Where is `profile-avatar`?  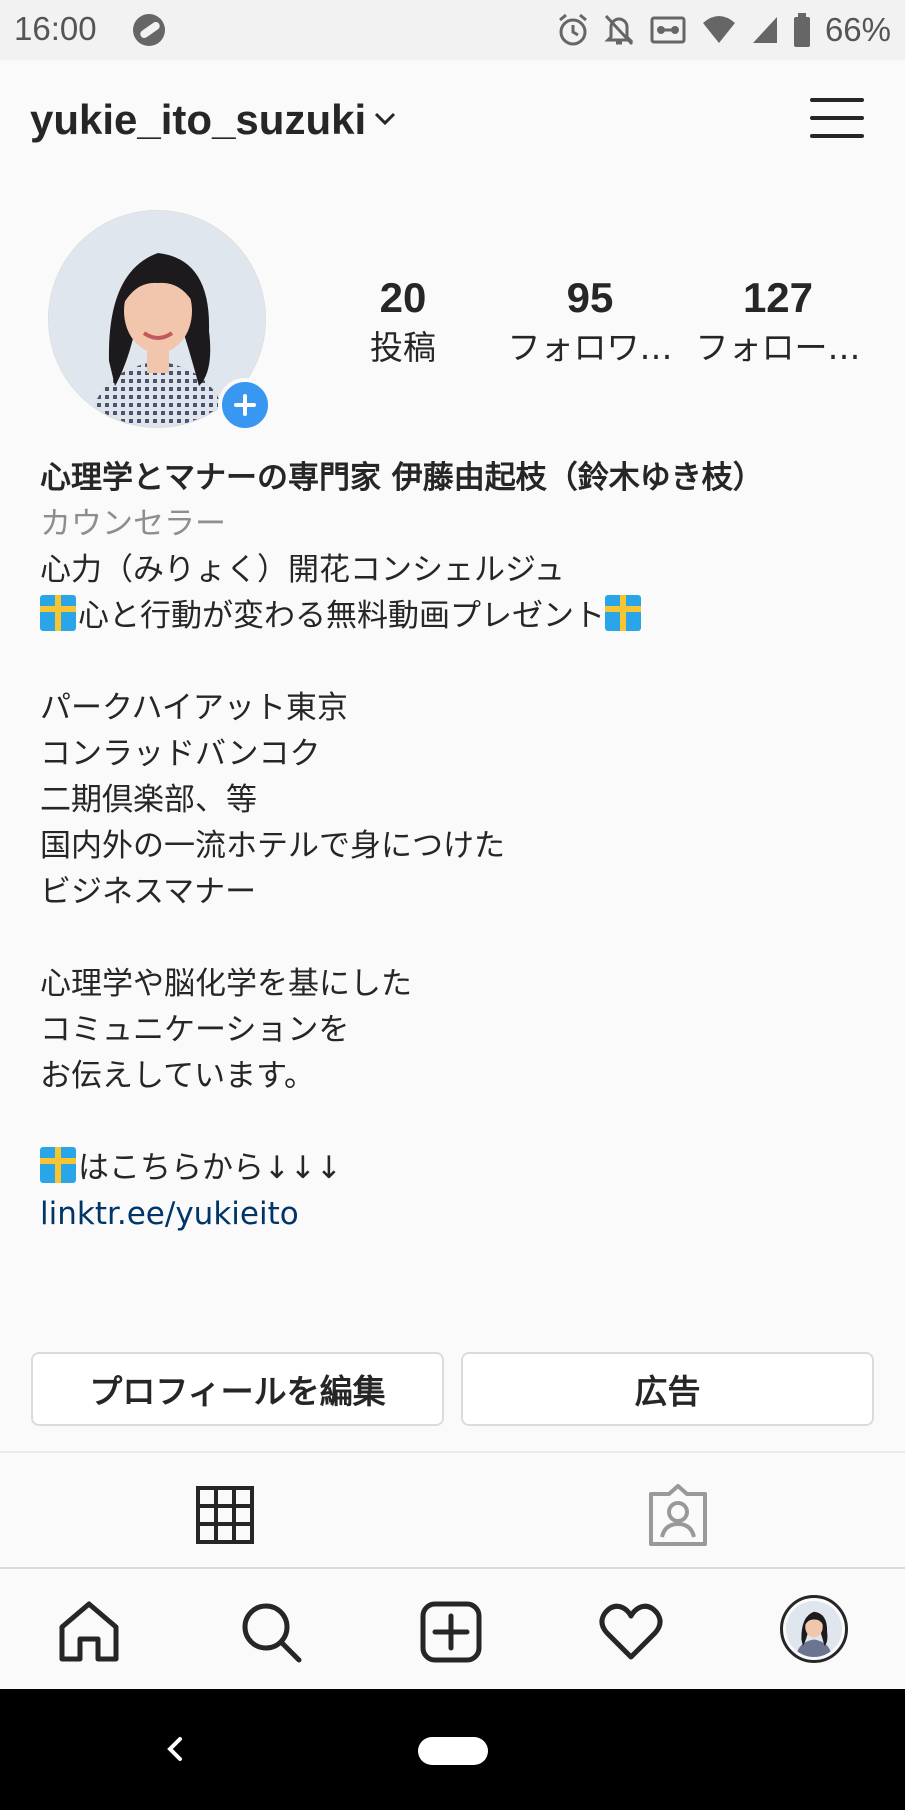 profile-avatar is located at coordinates (160, 321).